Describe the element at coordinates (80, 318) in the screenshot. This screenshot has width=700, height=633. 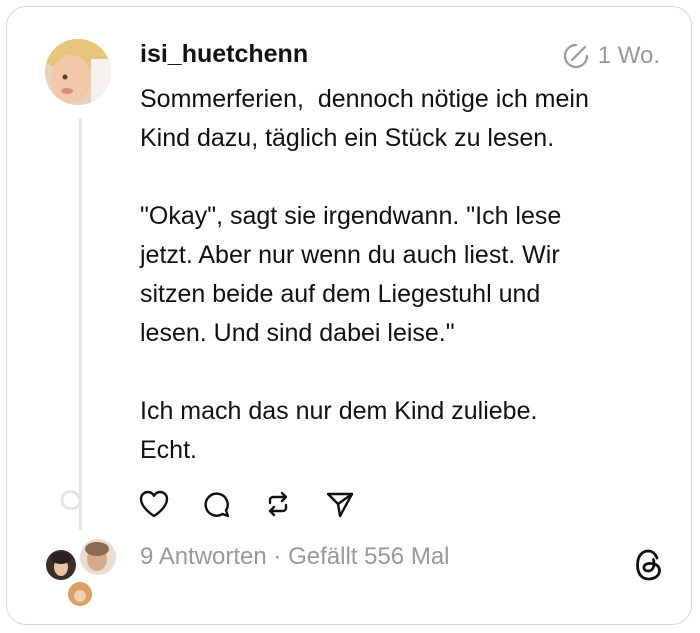
I see `thread-line` at that location.